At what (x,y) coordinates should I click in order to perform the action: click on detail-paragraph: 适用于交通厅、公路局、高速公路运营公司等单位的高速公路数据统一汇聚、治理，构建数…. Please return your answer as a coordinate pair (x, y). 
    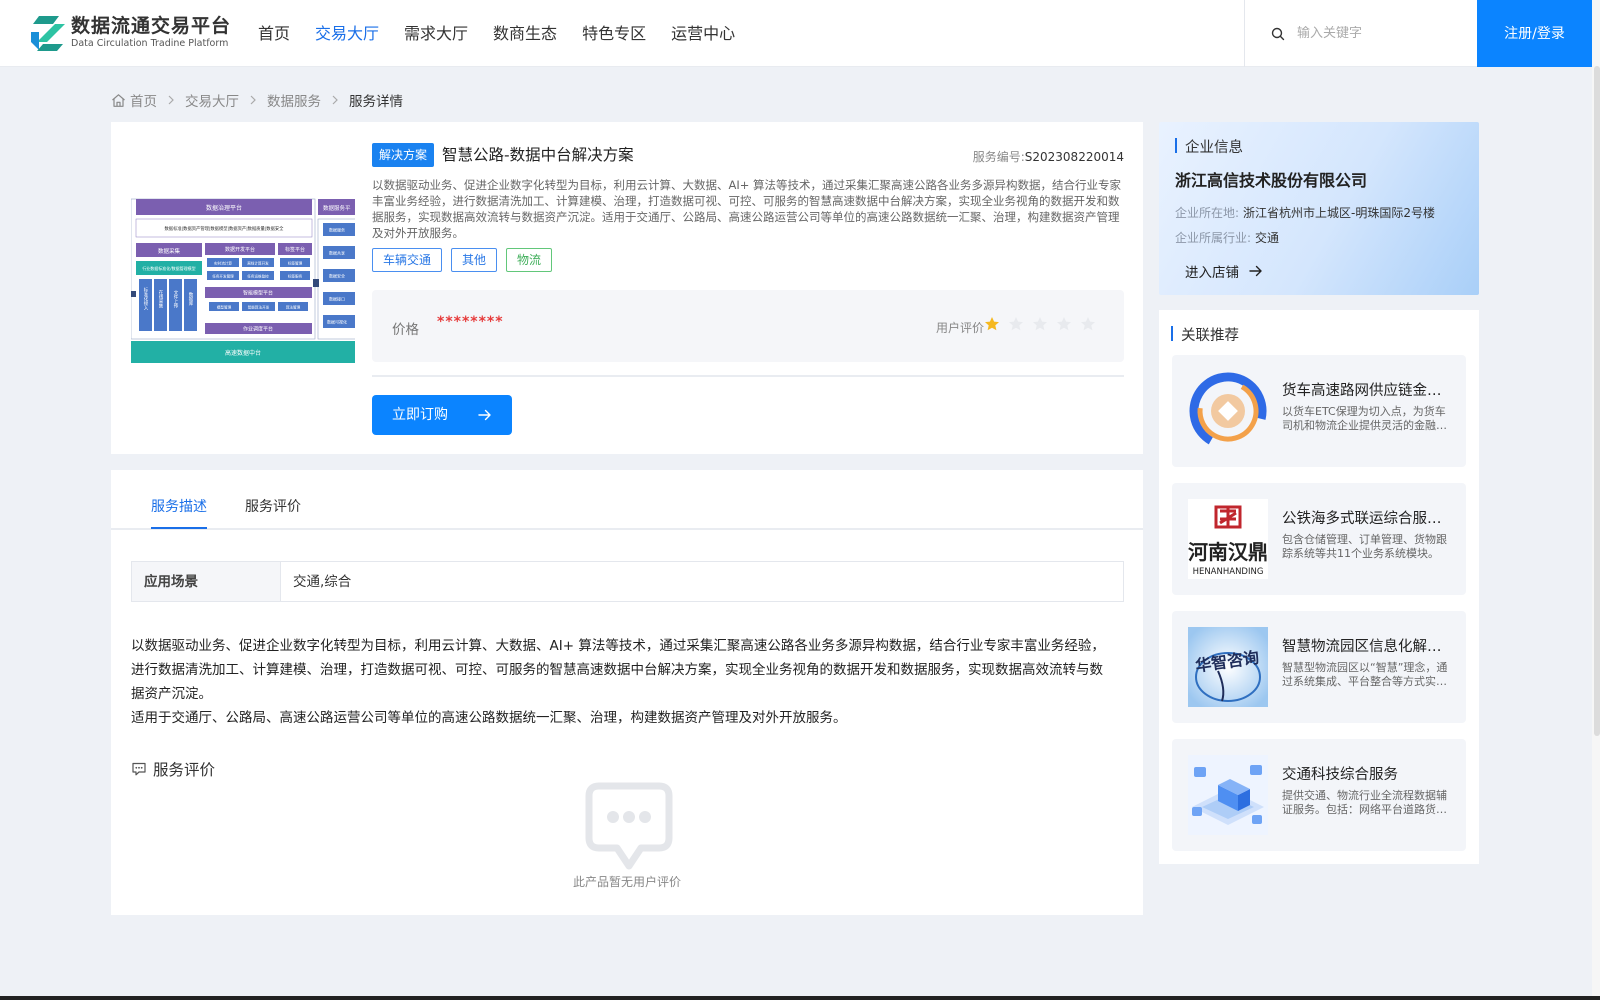
    Looking at the image, I should click on (489, 718).